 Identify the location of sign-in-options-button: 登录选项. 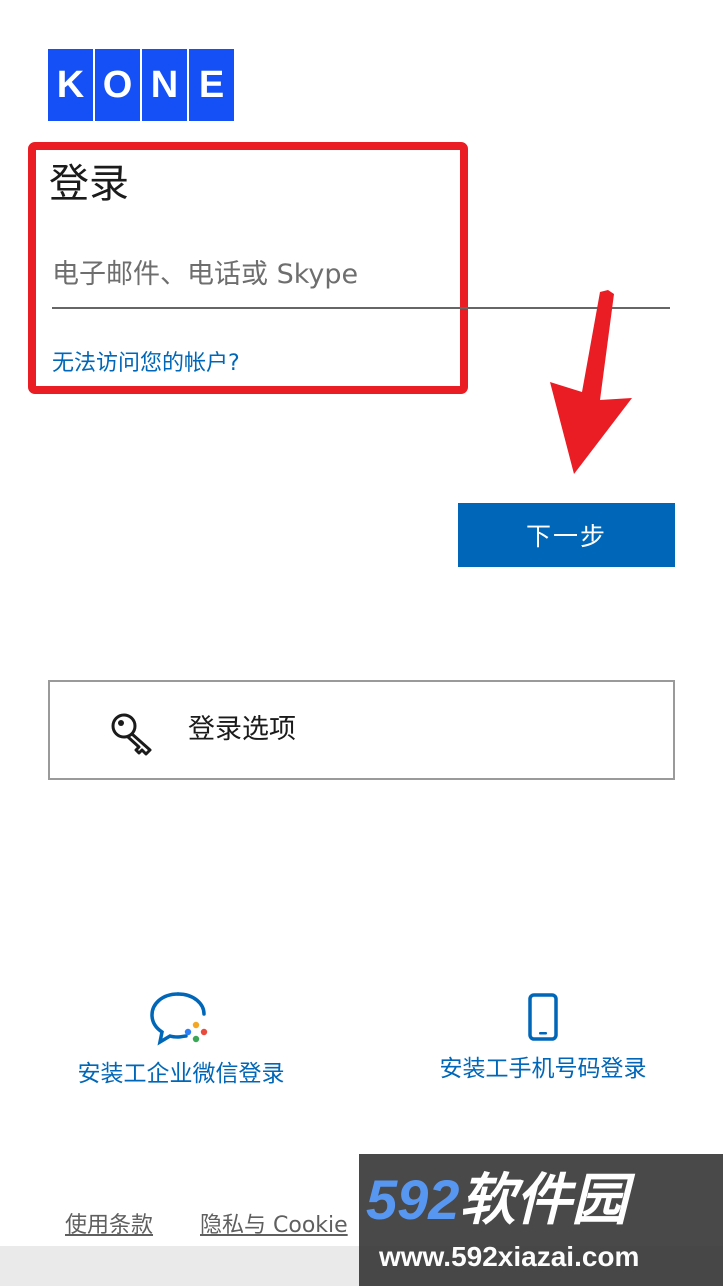
(361, 730).